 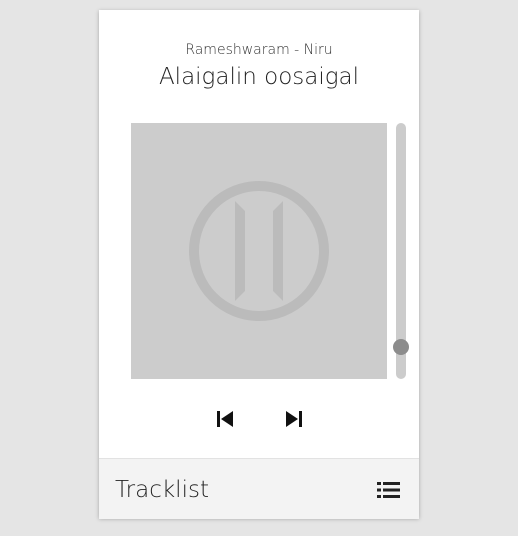 I want to click on skip-next-icon, so click(x=294, y=419).